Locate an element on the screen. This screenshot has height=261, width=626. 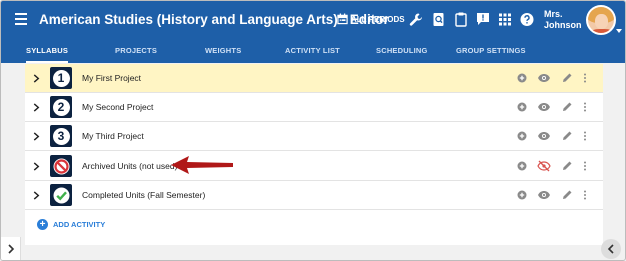
tab-scheduling: SCHEDULING is located at coordinates (402, 51).